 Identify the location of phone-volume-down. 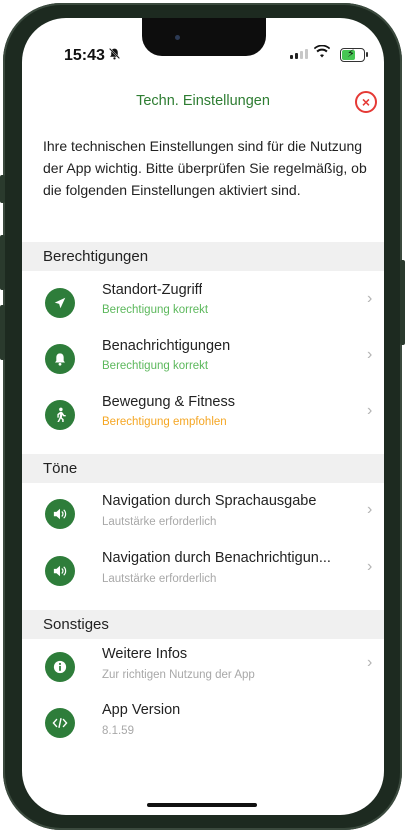
(2, 332).